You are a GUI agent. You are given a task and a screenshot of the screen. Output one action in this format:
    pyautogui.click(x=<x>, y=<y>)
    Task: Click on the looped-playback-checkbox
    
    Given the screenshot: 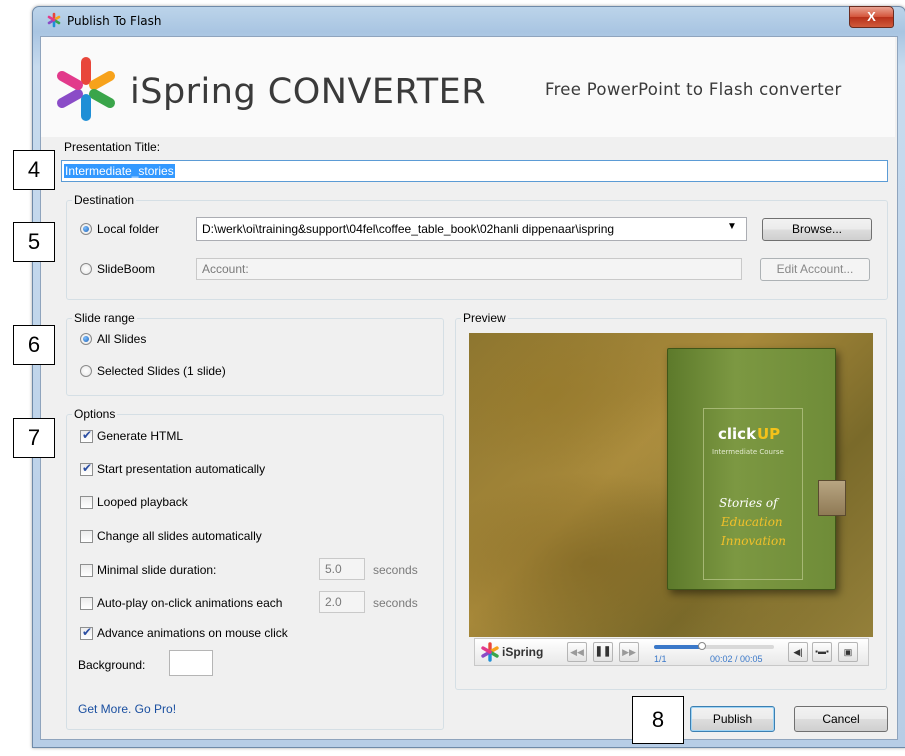 What is the action you would take?
    pyautogui.click(x=86, y=502)
    